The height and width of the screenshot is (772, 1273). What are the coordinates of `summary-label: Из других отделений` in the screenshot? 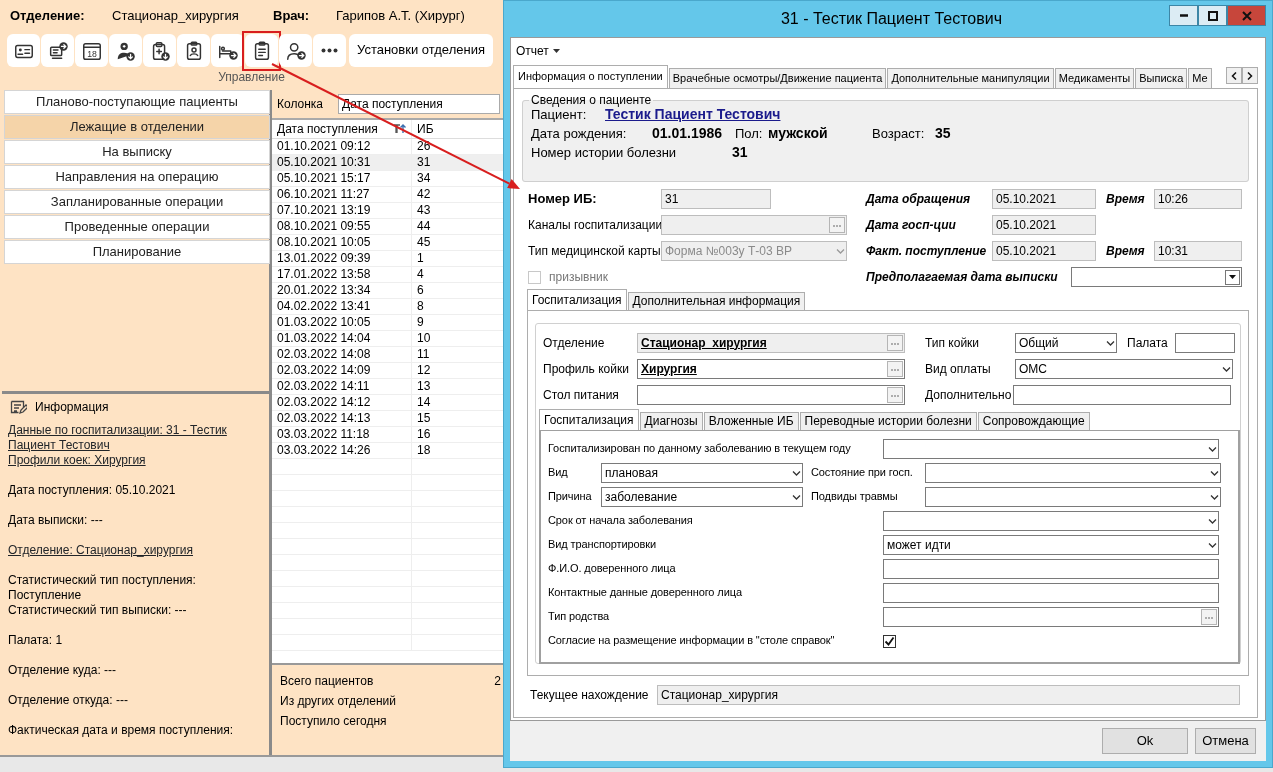 It's located at (338, 701).